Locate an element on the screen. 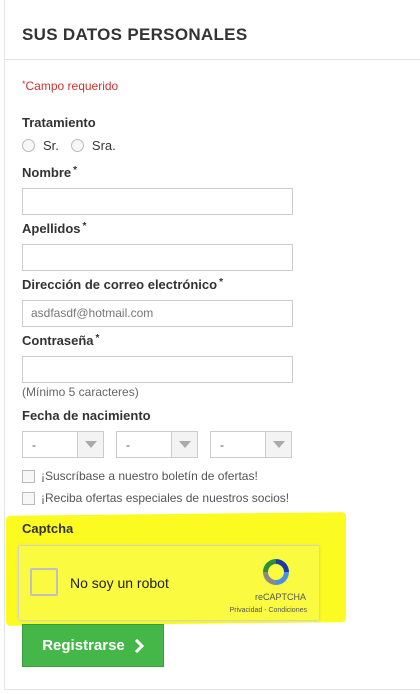 The height and width of the screenshot is (694, 420). radio-sra-label: Sra. is located at coordinates (104, 145).